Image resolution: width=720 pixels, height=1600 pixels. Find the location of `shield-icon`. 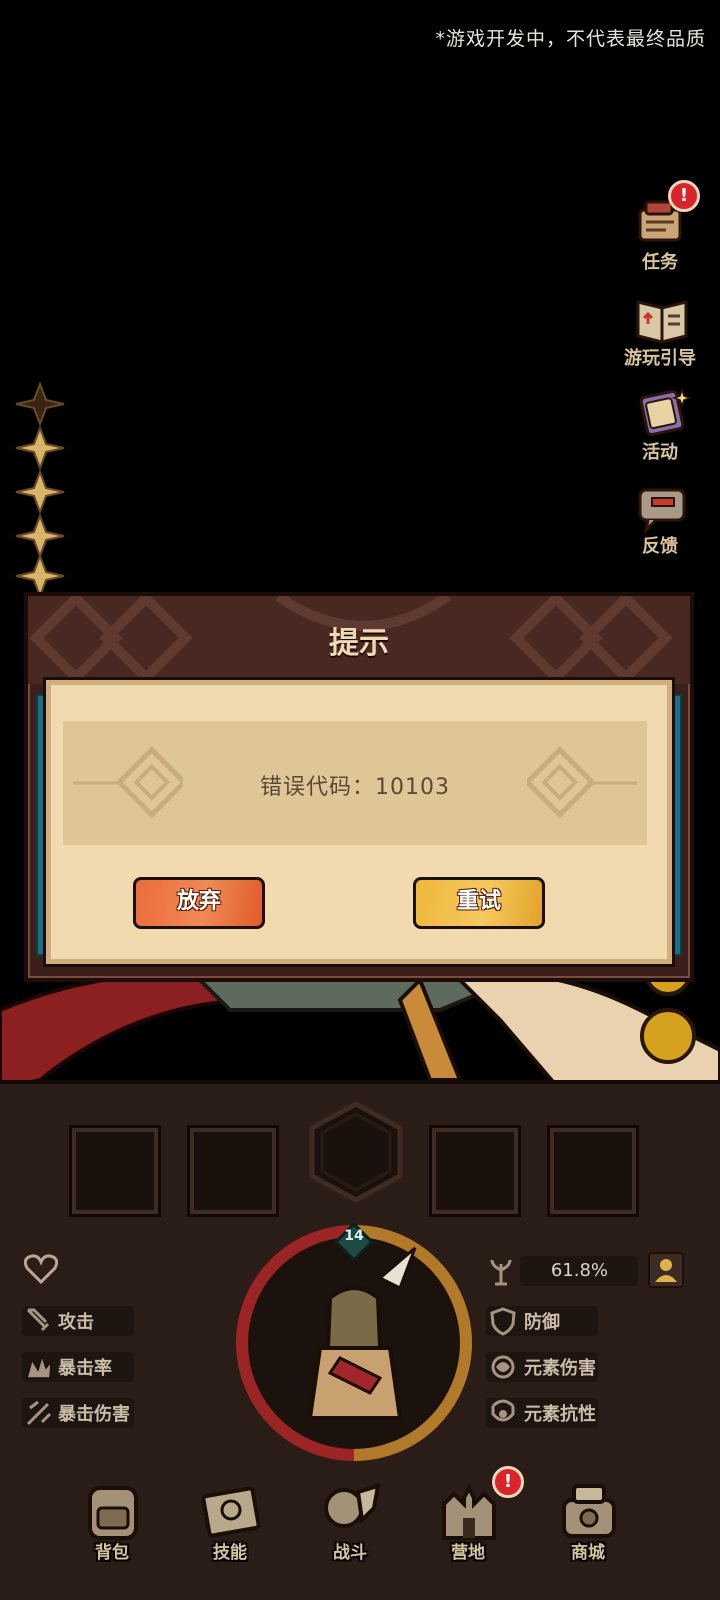

shield-icon is located at coordinates (503, 1321).